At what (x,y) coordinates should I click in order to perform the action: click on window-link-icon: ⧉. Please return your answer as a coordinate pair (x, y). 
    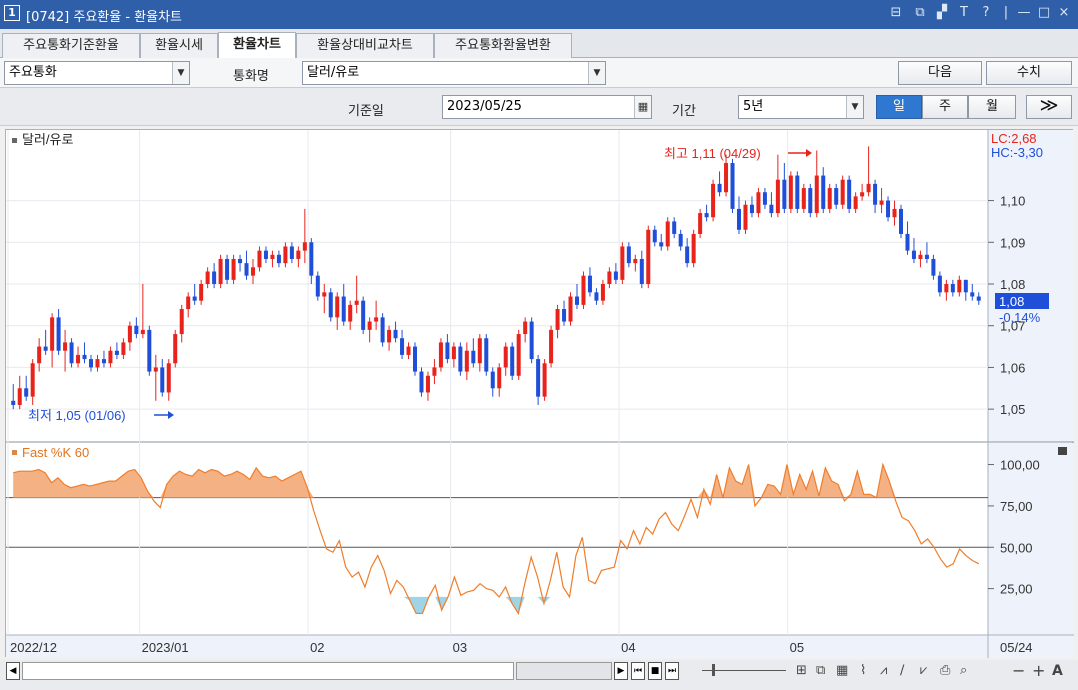
    Looking at the image, I should click on (920, 12).